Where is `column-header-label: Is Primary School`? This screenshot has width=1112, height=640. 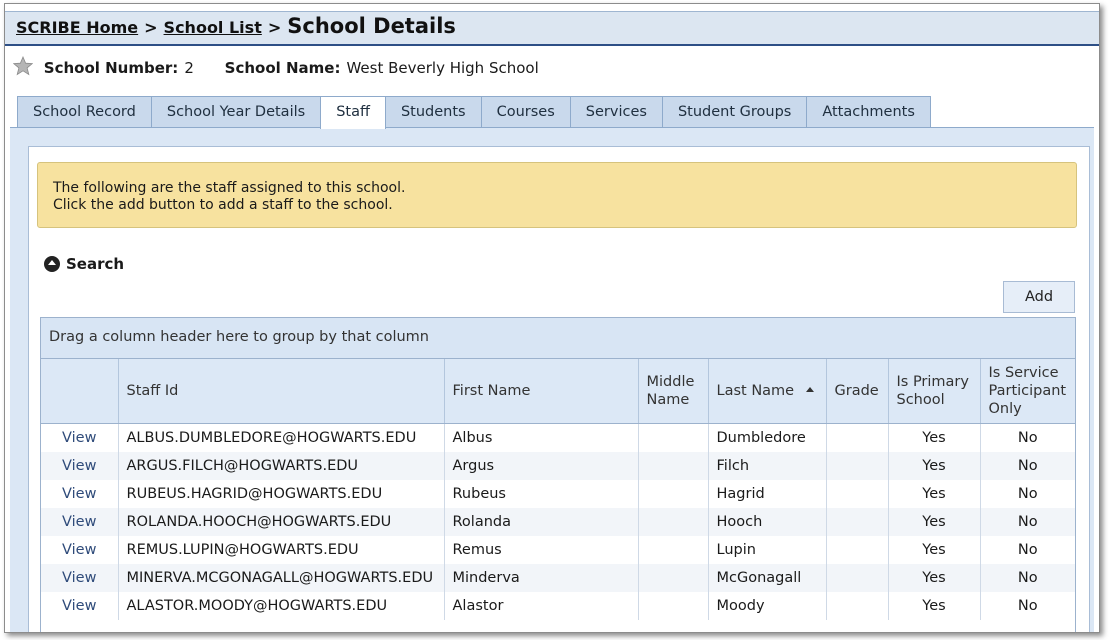
column-header-label: Is Primary School is located at coordinates (932, 391).